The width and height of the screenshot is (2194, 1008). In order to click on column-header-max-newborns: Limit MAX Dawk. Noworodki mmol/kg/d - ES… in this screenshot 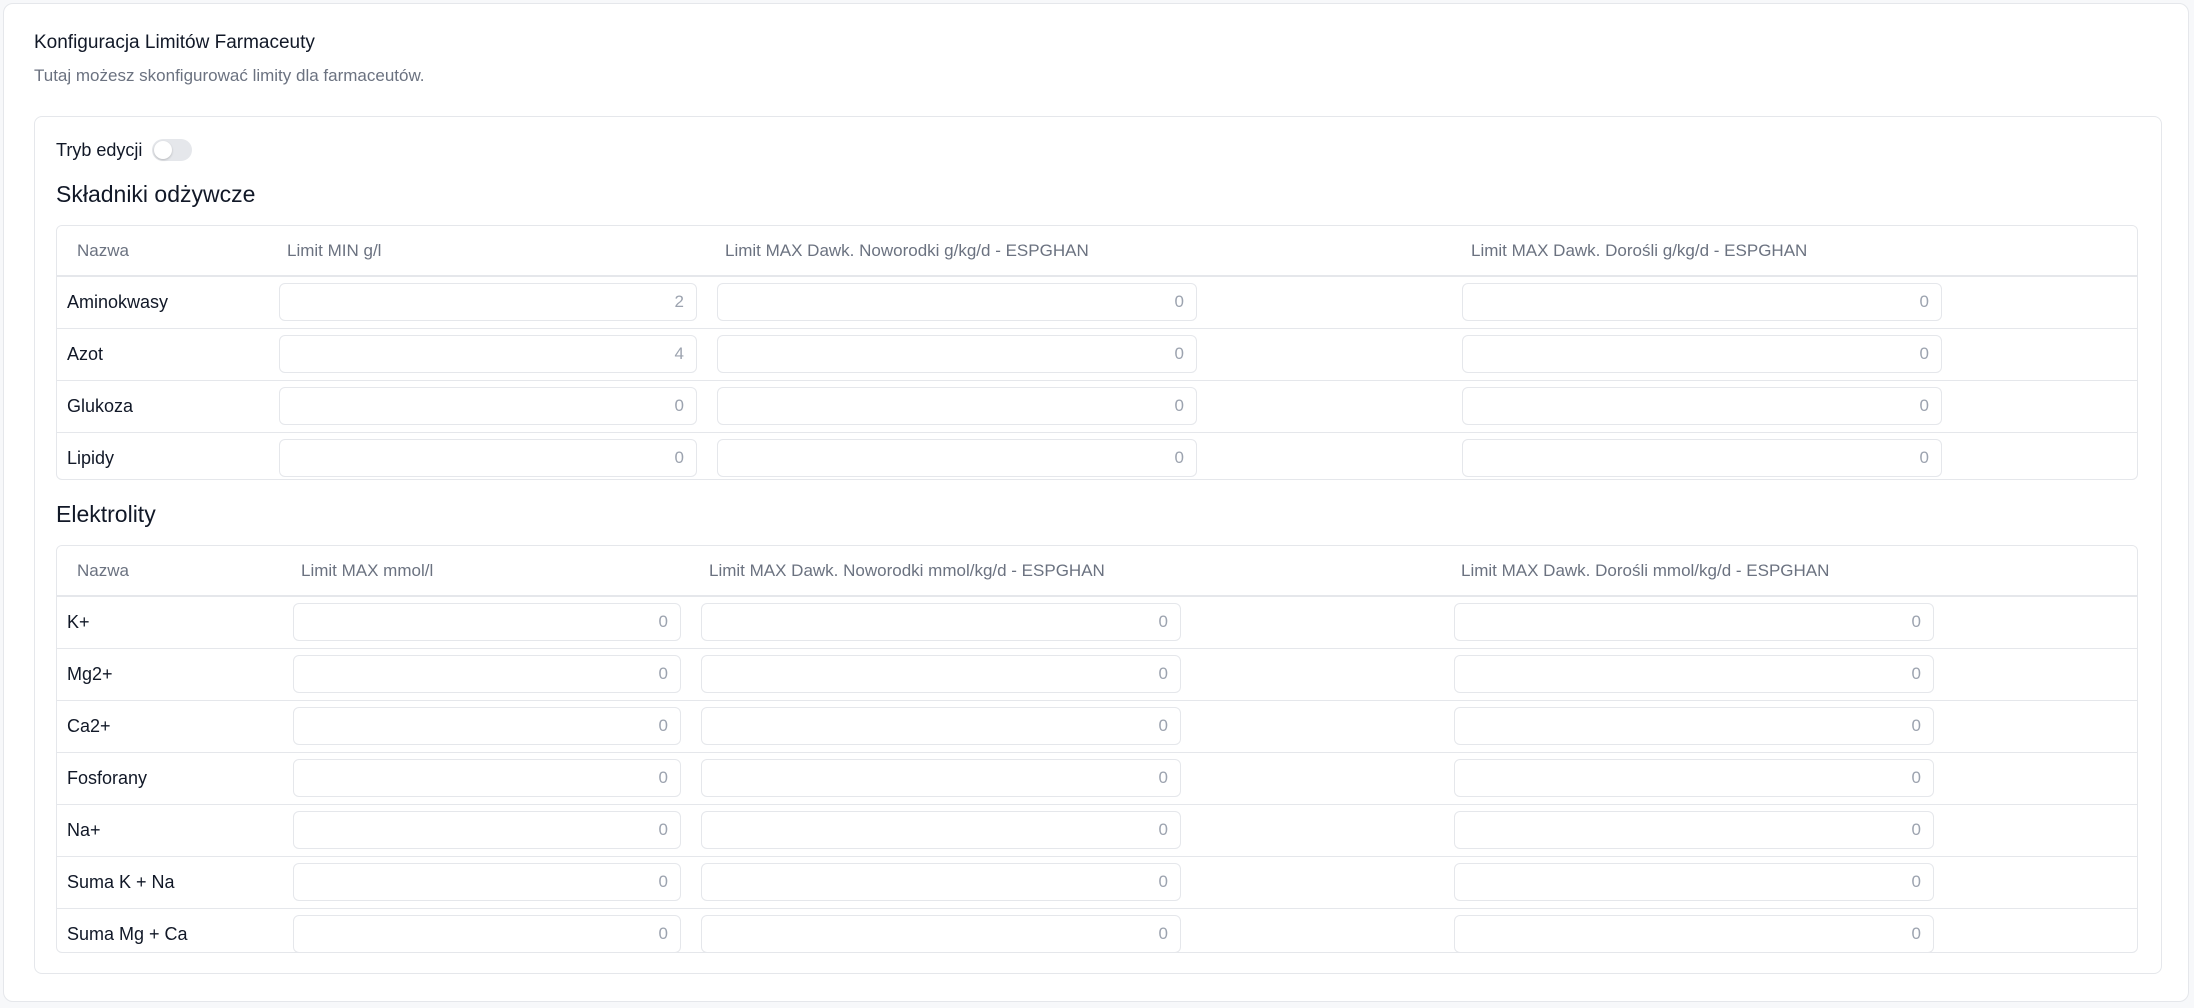, I will do `click(907, 570)`.